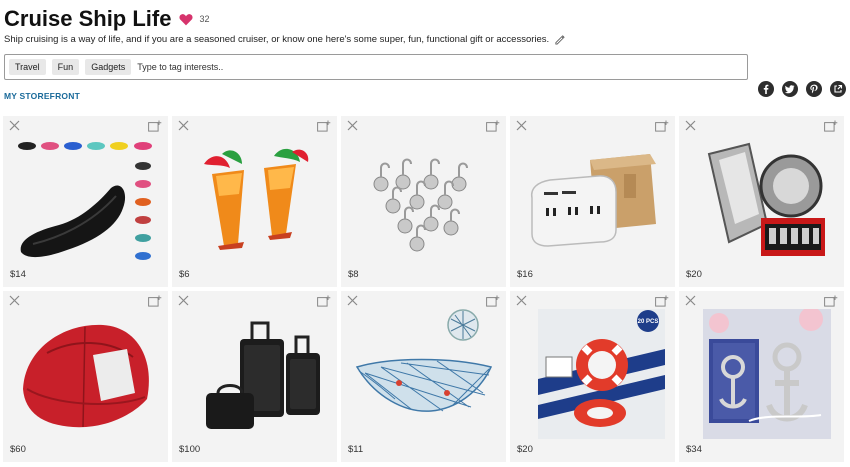 The image size is (850, 467). I want to click on product-card: $34, so click(761, 376).